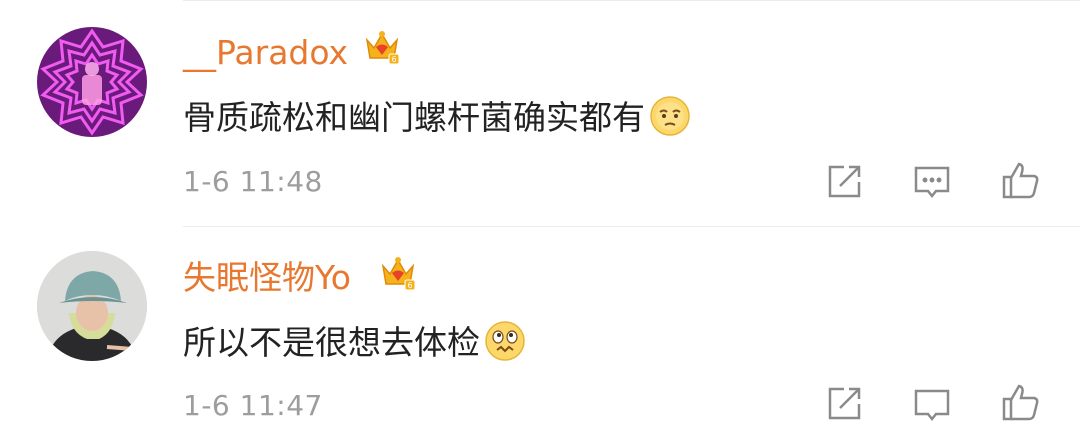 This screenshot has height=430, width=1080. I want to click on timestamp: 1-6 11:47, so click(253, 405).